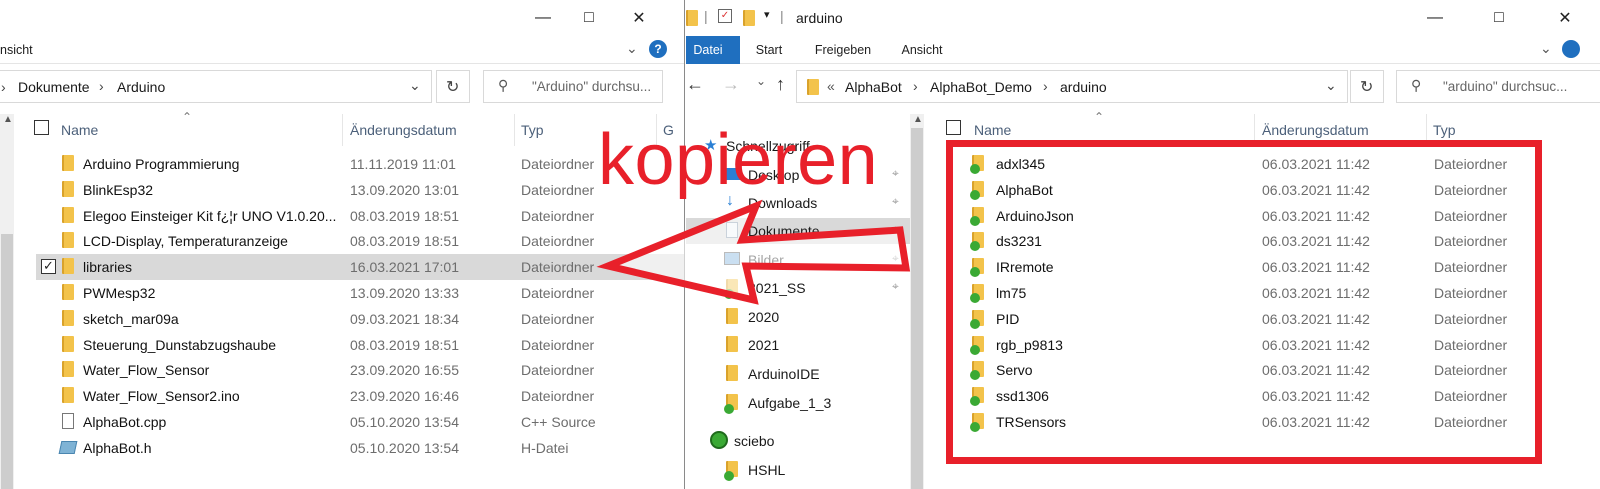  Describe the element at coordinates (1099, 117) in the screenshot. I see `sort-up-icon: ⌃` at that location.